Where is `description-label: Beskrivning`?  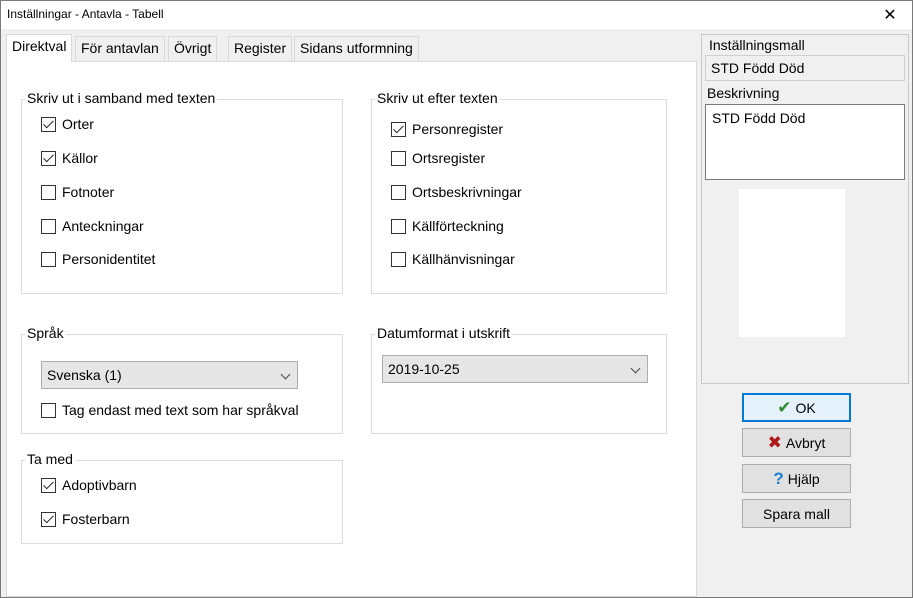
description-label: Beskrivning is located at coordinates (743, 93).